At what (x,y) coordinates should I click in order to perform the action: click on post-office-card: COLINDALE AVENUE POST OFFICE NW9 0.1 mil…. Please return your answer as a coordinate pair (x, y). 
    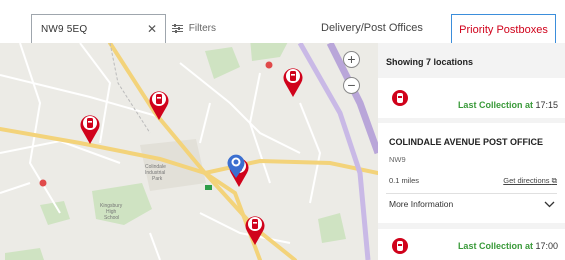
    Looking at the image, I should click on (471, 173).